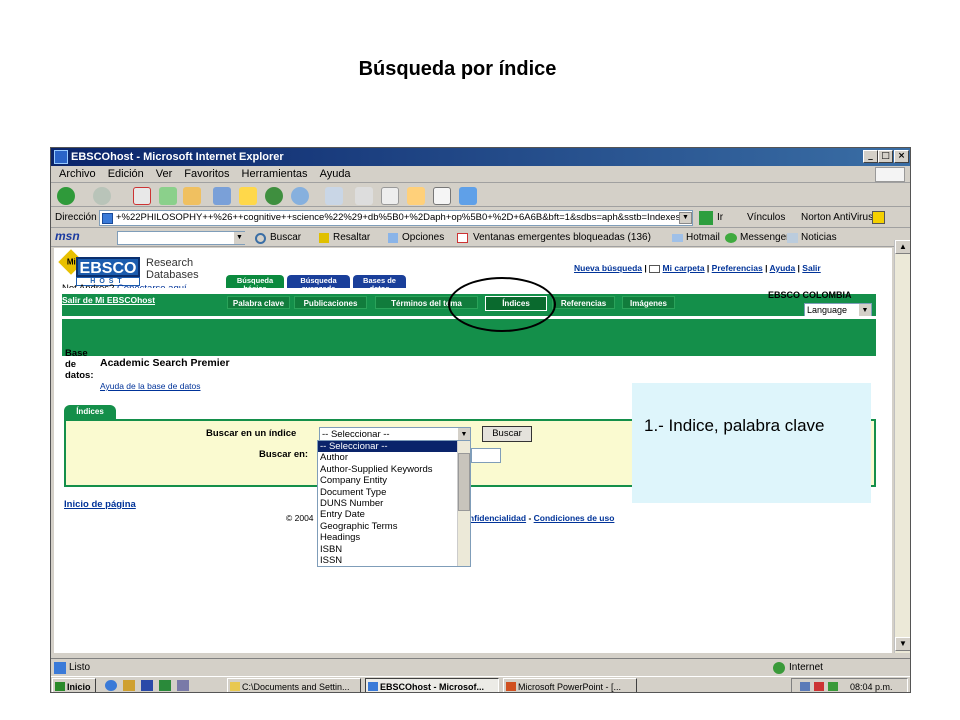 The image size is (960, 720). What do you see at coordinates (258, 302) in the screenshot?
I see `subtab-palabra-clave: Palabra clave` at bounding box center [258, 302].